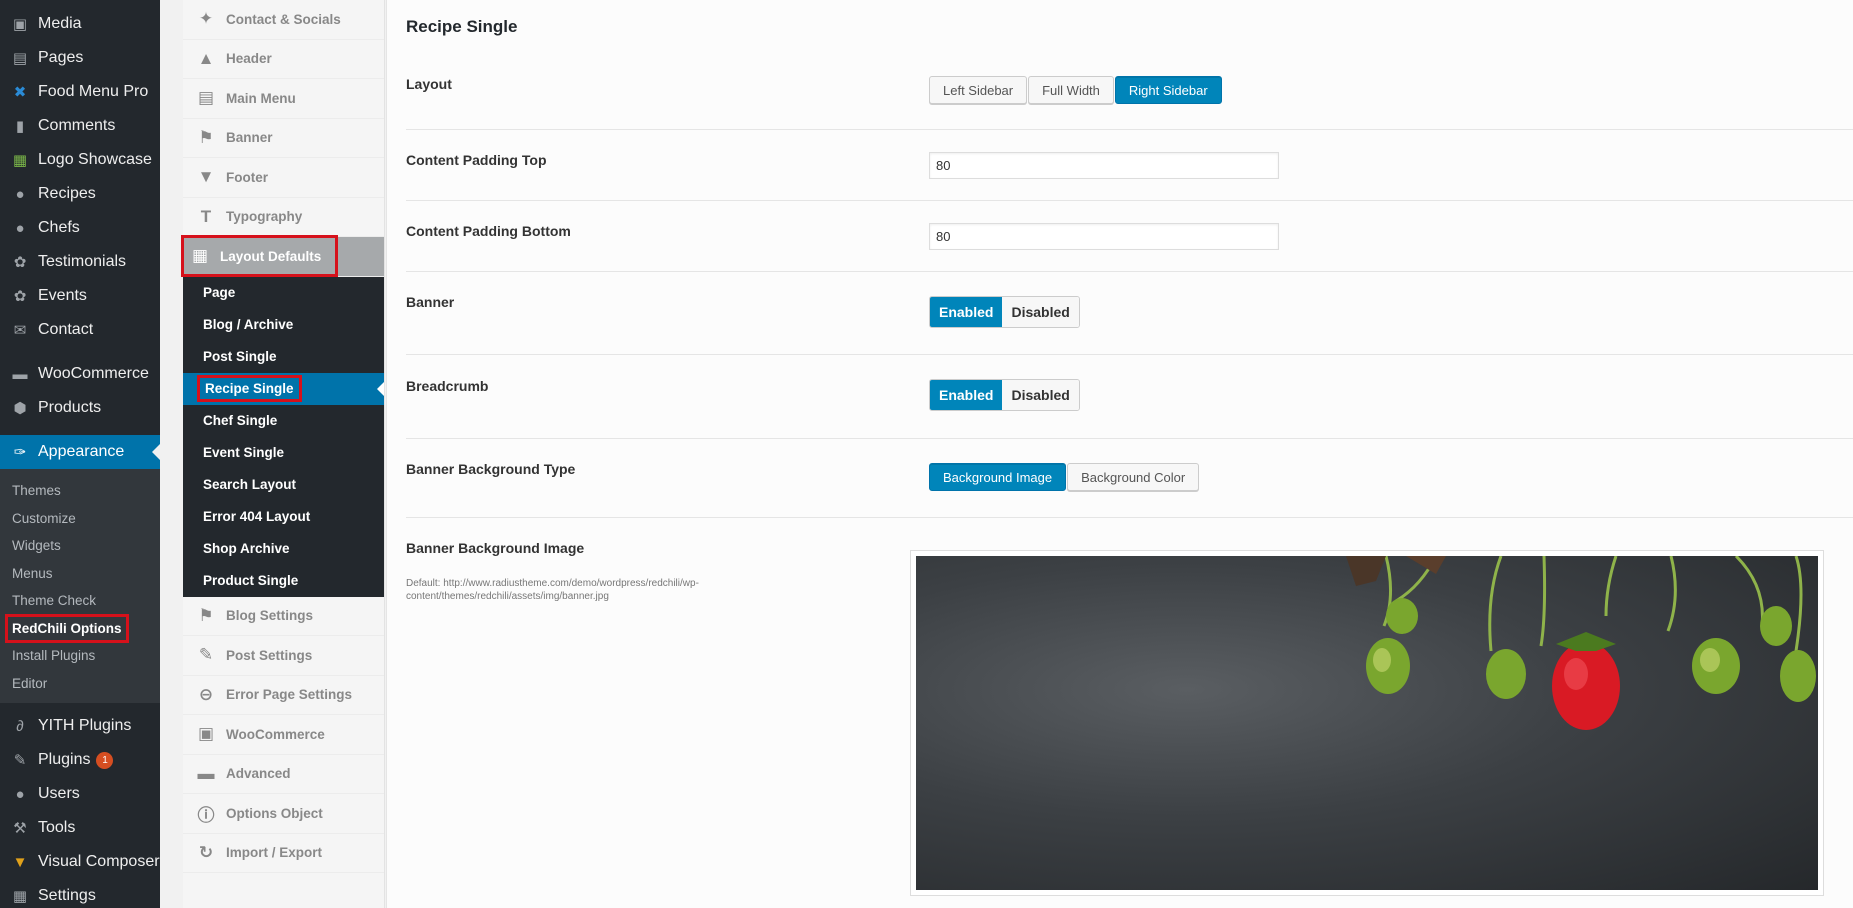 The width and height of the screenshot is (1853, 908). Describe the element at coordinates (80, 330) in the screenshot. I see `menu-contact: ✉ Contact` at that location.